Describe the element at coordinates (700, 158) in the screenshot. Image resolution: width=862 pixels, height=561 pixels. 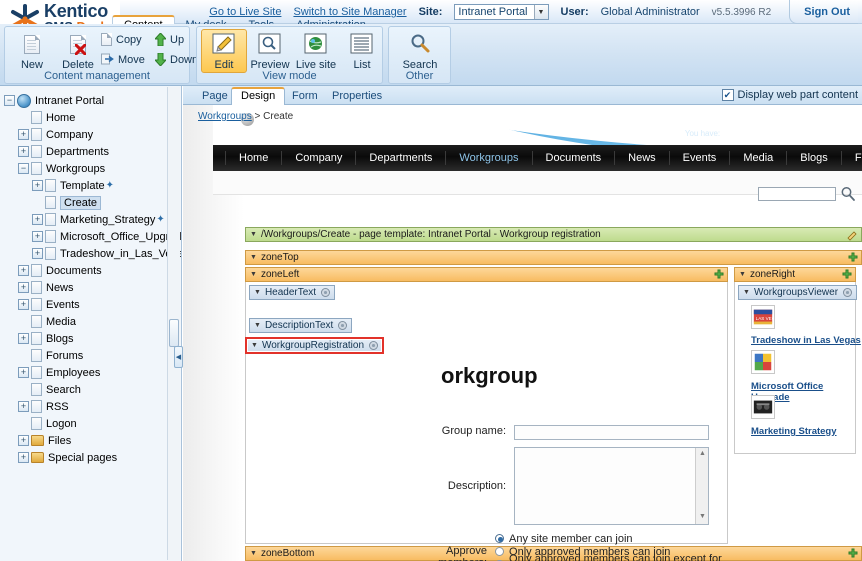
I see `site-nav-events: Events` at that location.